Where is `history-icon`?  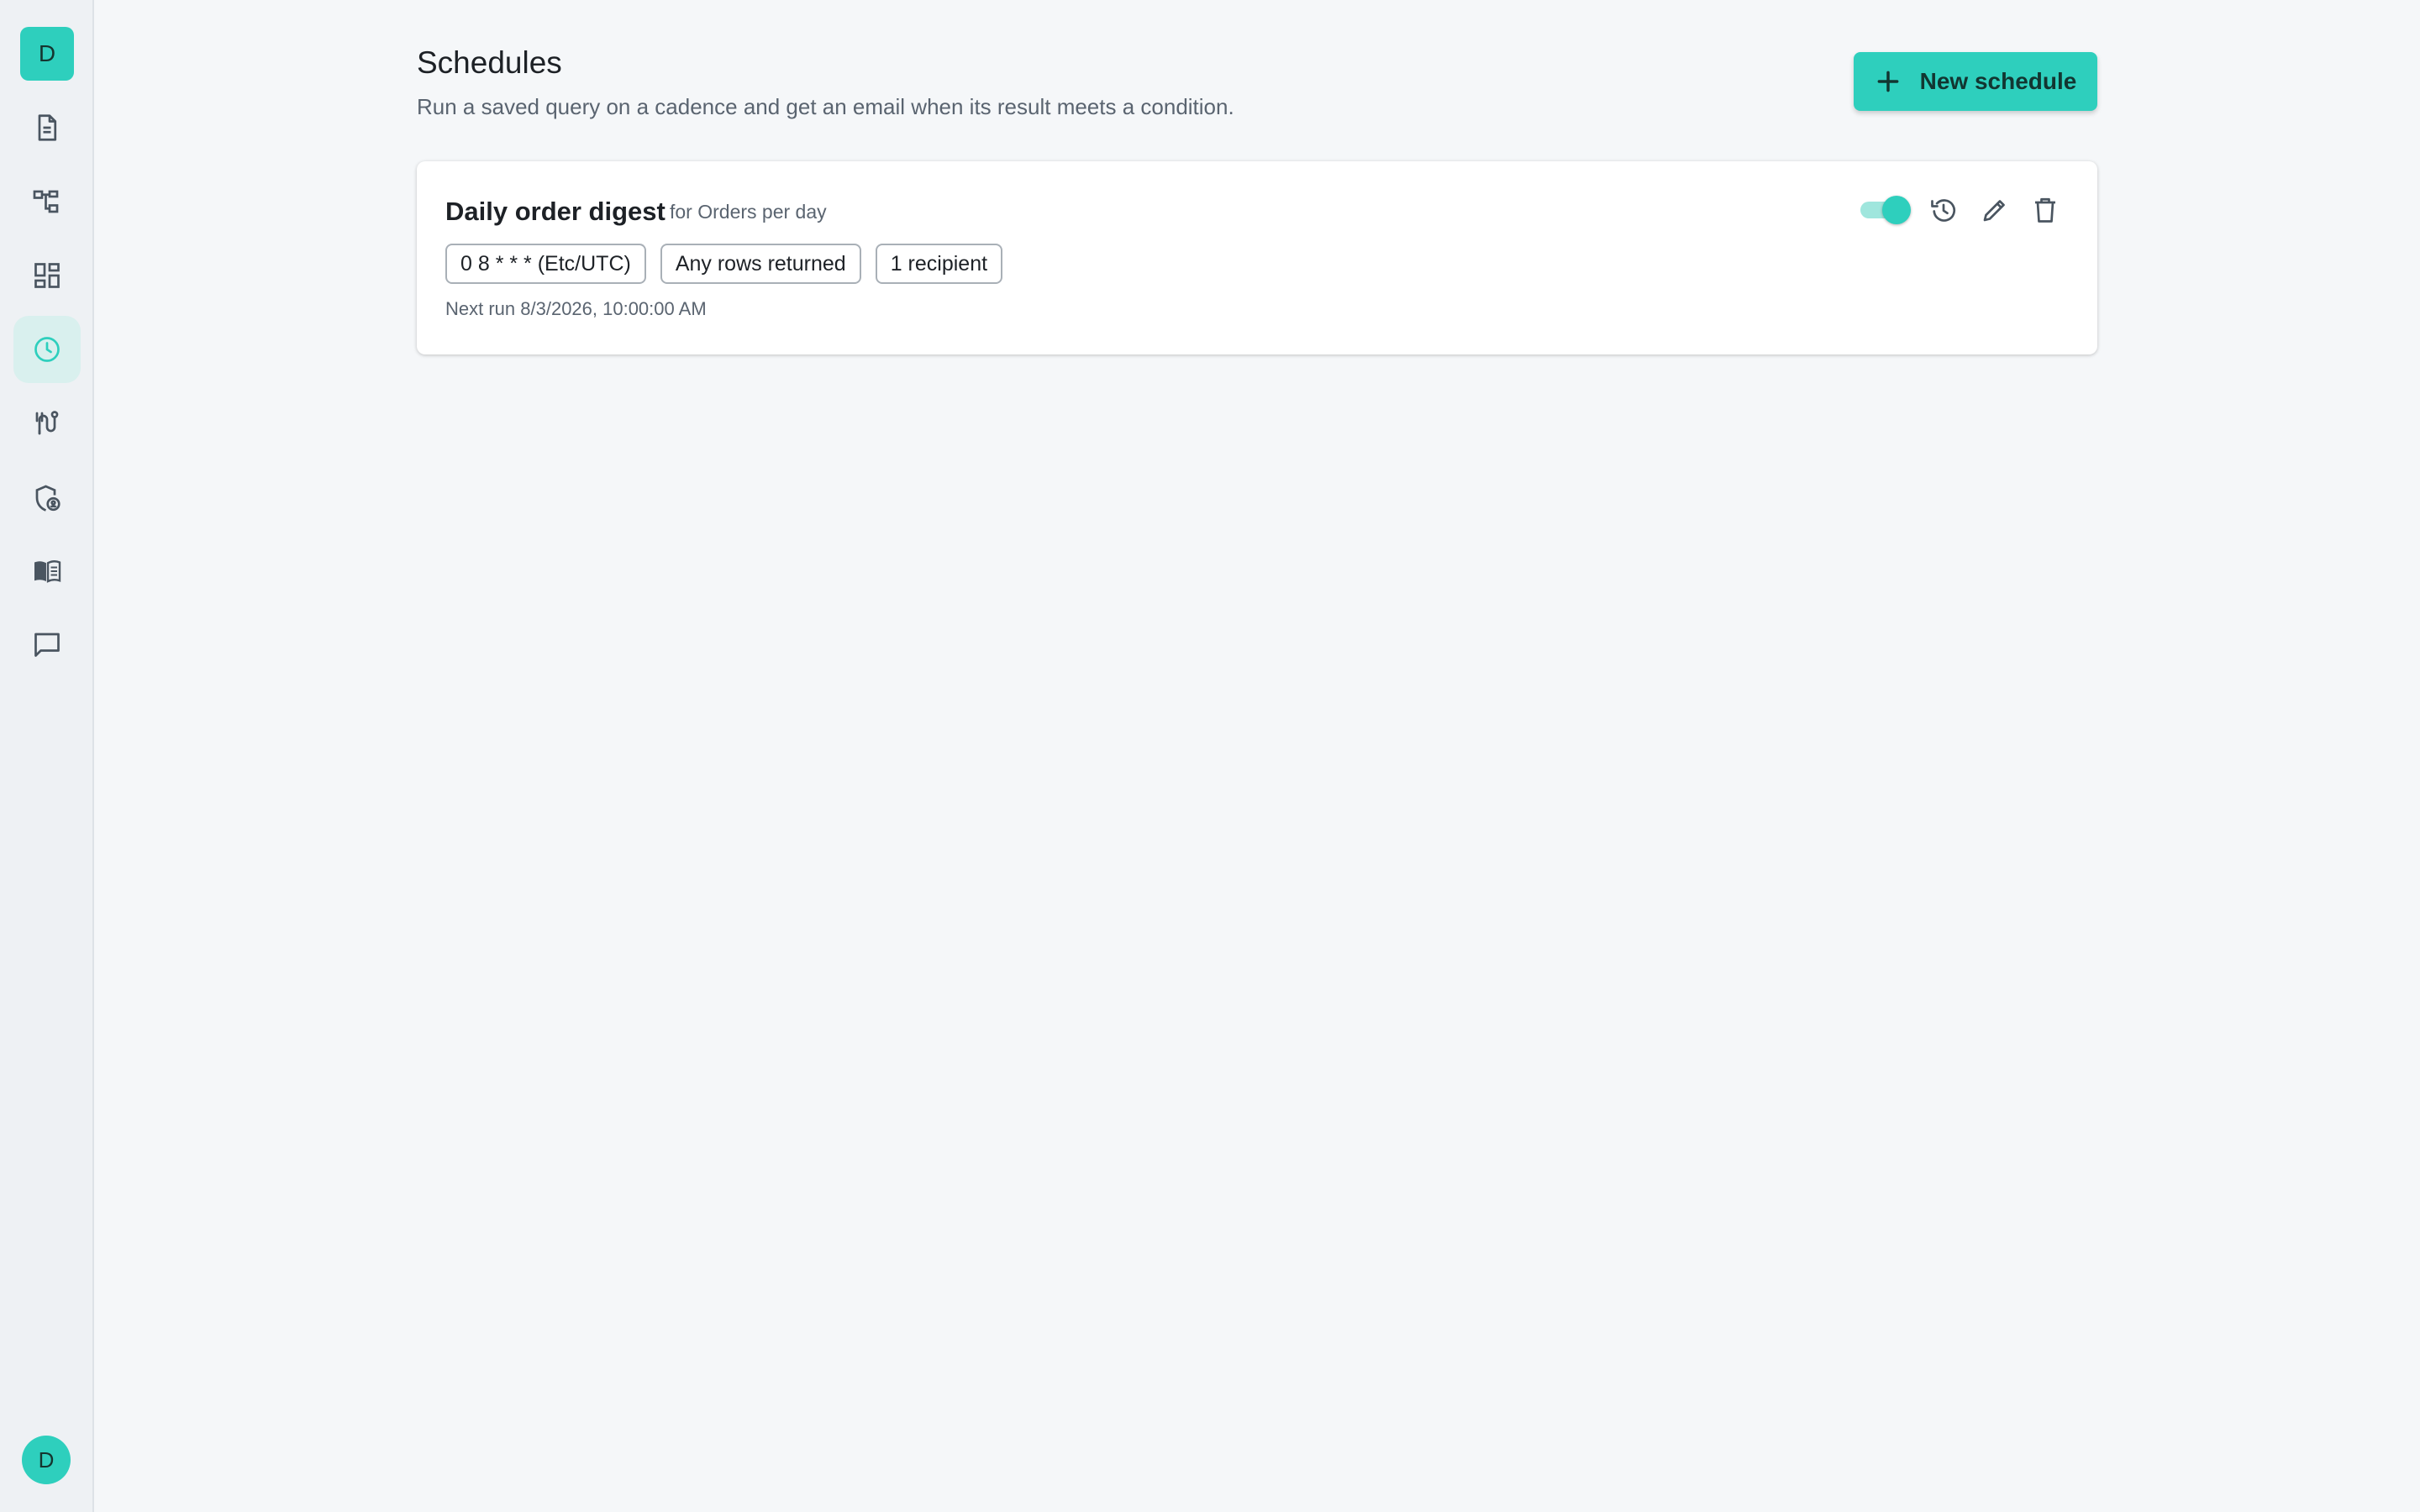
history-icon is located at coordinates (1943, 210).